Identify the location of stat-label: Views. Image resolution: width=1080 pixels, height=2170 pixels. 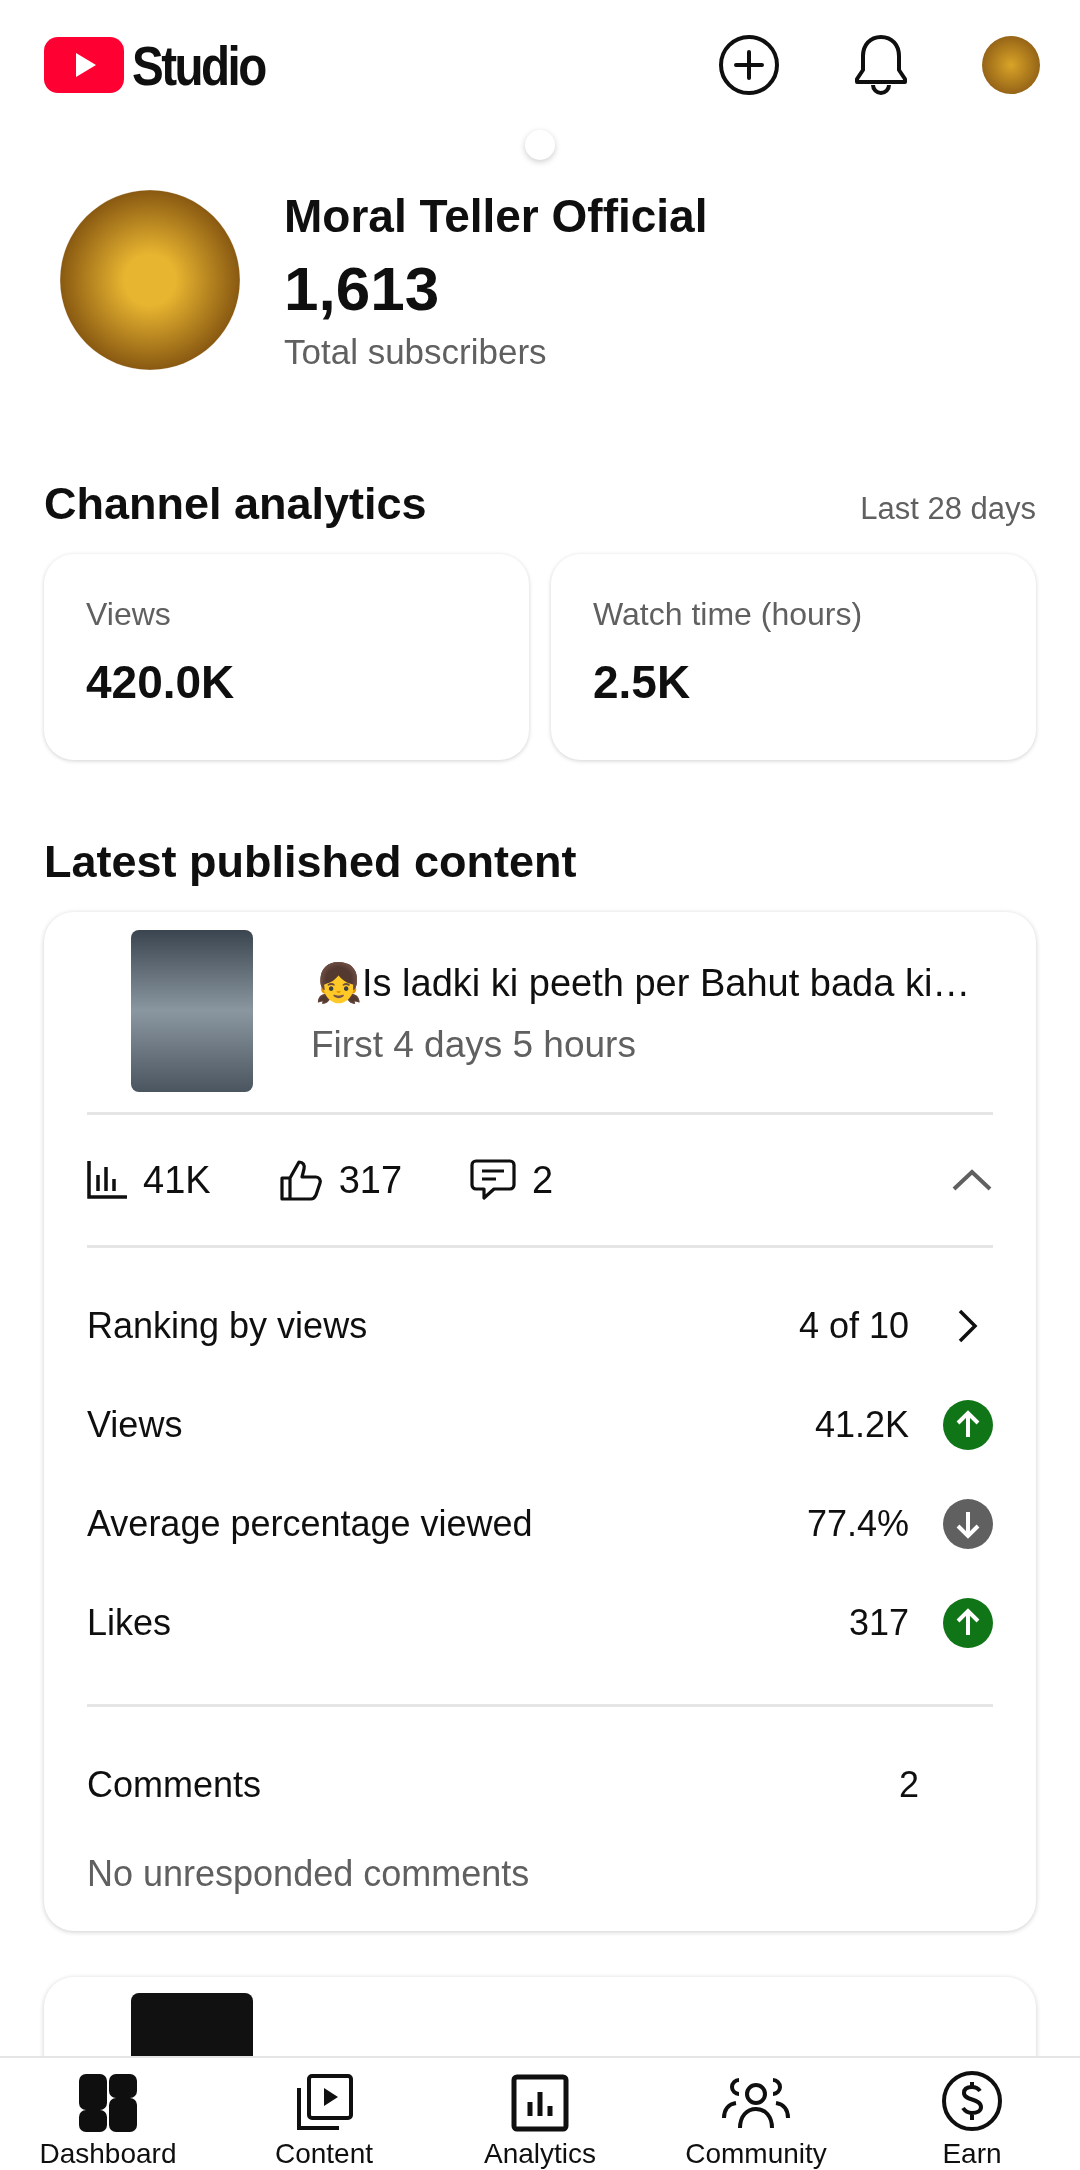
(129, 614).